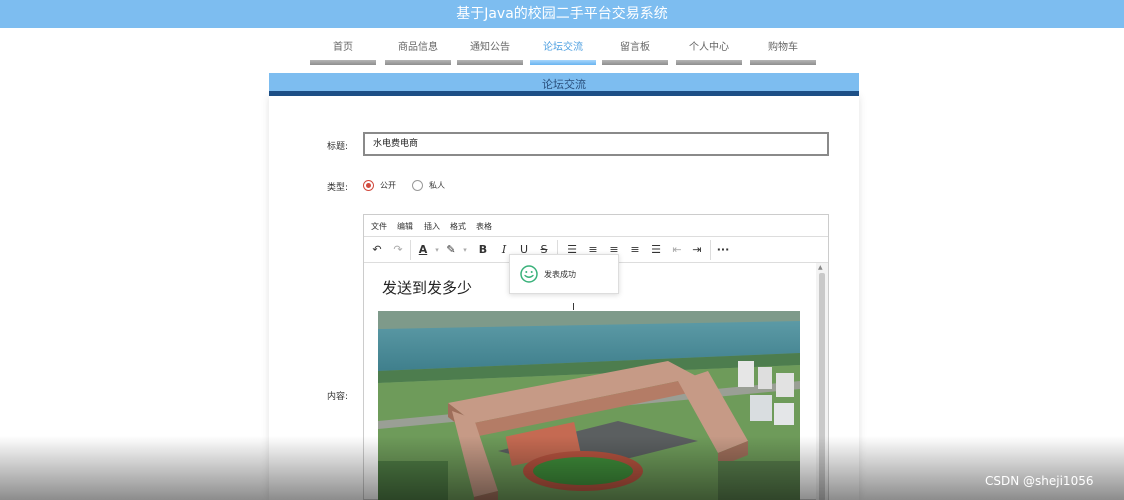 This screenshot has height=500, width=1124. I want to click on nav-item-profile: 个人中心, so click(709, 52).